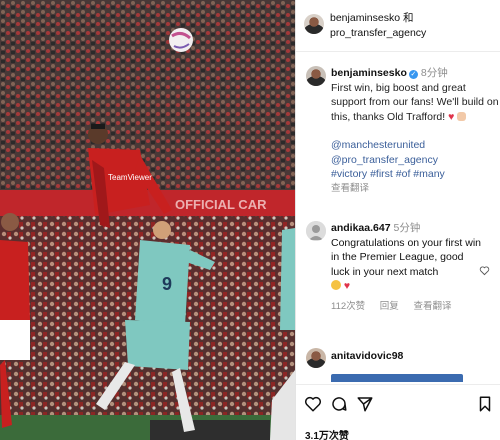  Describe the element at coordinates (365, 404) in the screenshot. I see `send-icon` at that location.